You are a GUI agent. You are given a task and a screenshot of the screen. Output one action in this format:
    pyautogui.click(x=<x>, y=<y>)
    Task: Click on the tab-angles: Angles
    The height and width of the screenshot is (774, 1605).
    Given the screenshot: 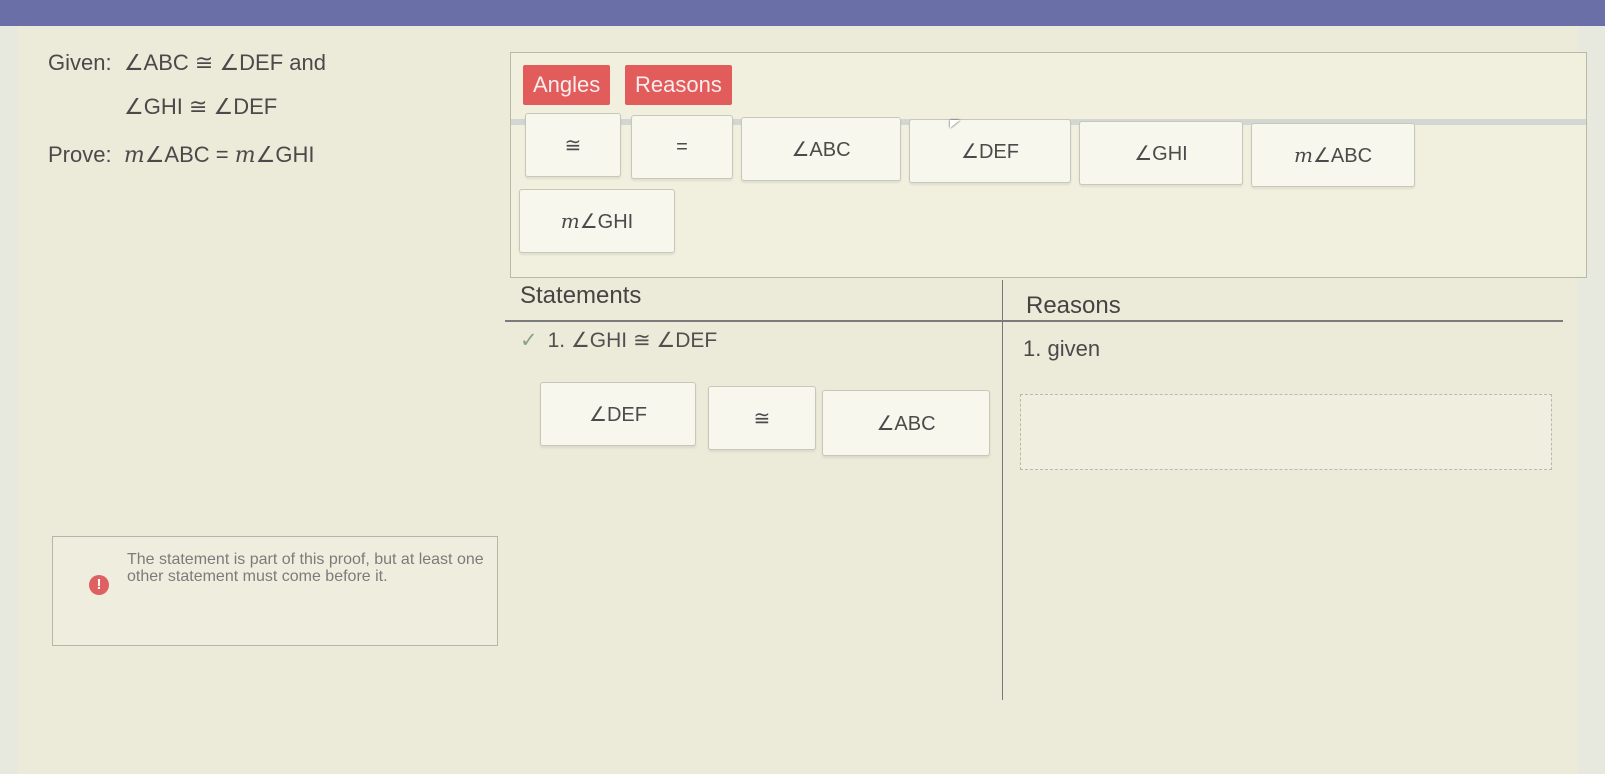 What is the action you would take?
    pyautogui.click(x=567, y=85)
    